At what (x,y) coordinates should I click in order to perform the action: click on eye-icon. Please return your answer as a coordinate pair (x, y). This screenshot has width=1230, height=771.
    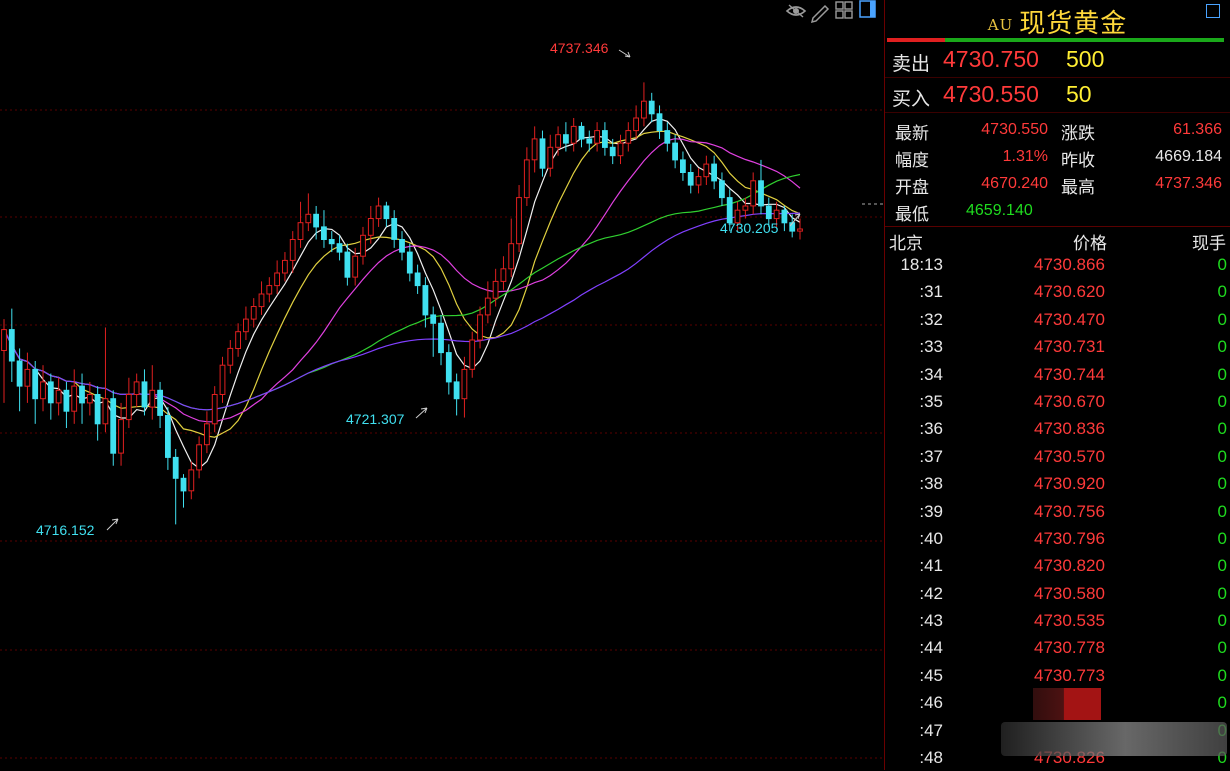
    Looking at the image, I should click on (796, 11).